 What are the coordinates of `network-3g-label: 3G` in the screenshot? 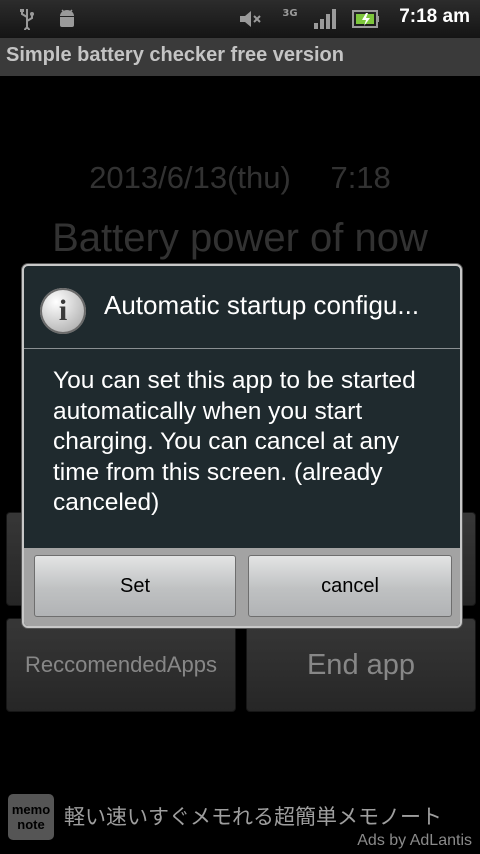 It's located at (290, 13).